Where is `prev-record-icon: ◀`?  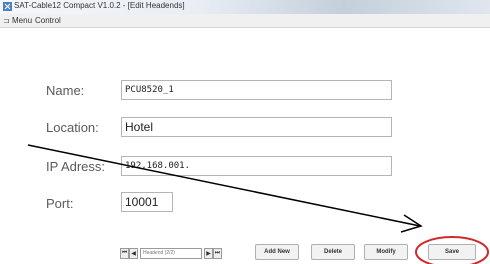
prev-record-icon: ◀ is located at coordinates (133, 253).